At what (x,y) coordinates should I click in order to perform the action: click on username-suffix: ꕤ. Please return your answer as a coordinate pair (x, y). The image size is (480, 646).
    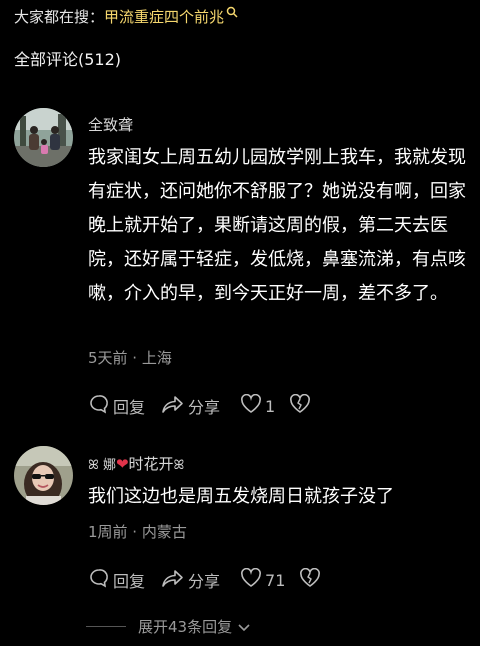
    Looking at the image, I should click on (179, 465).